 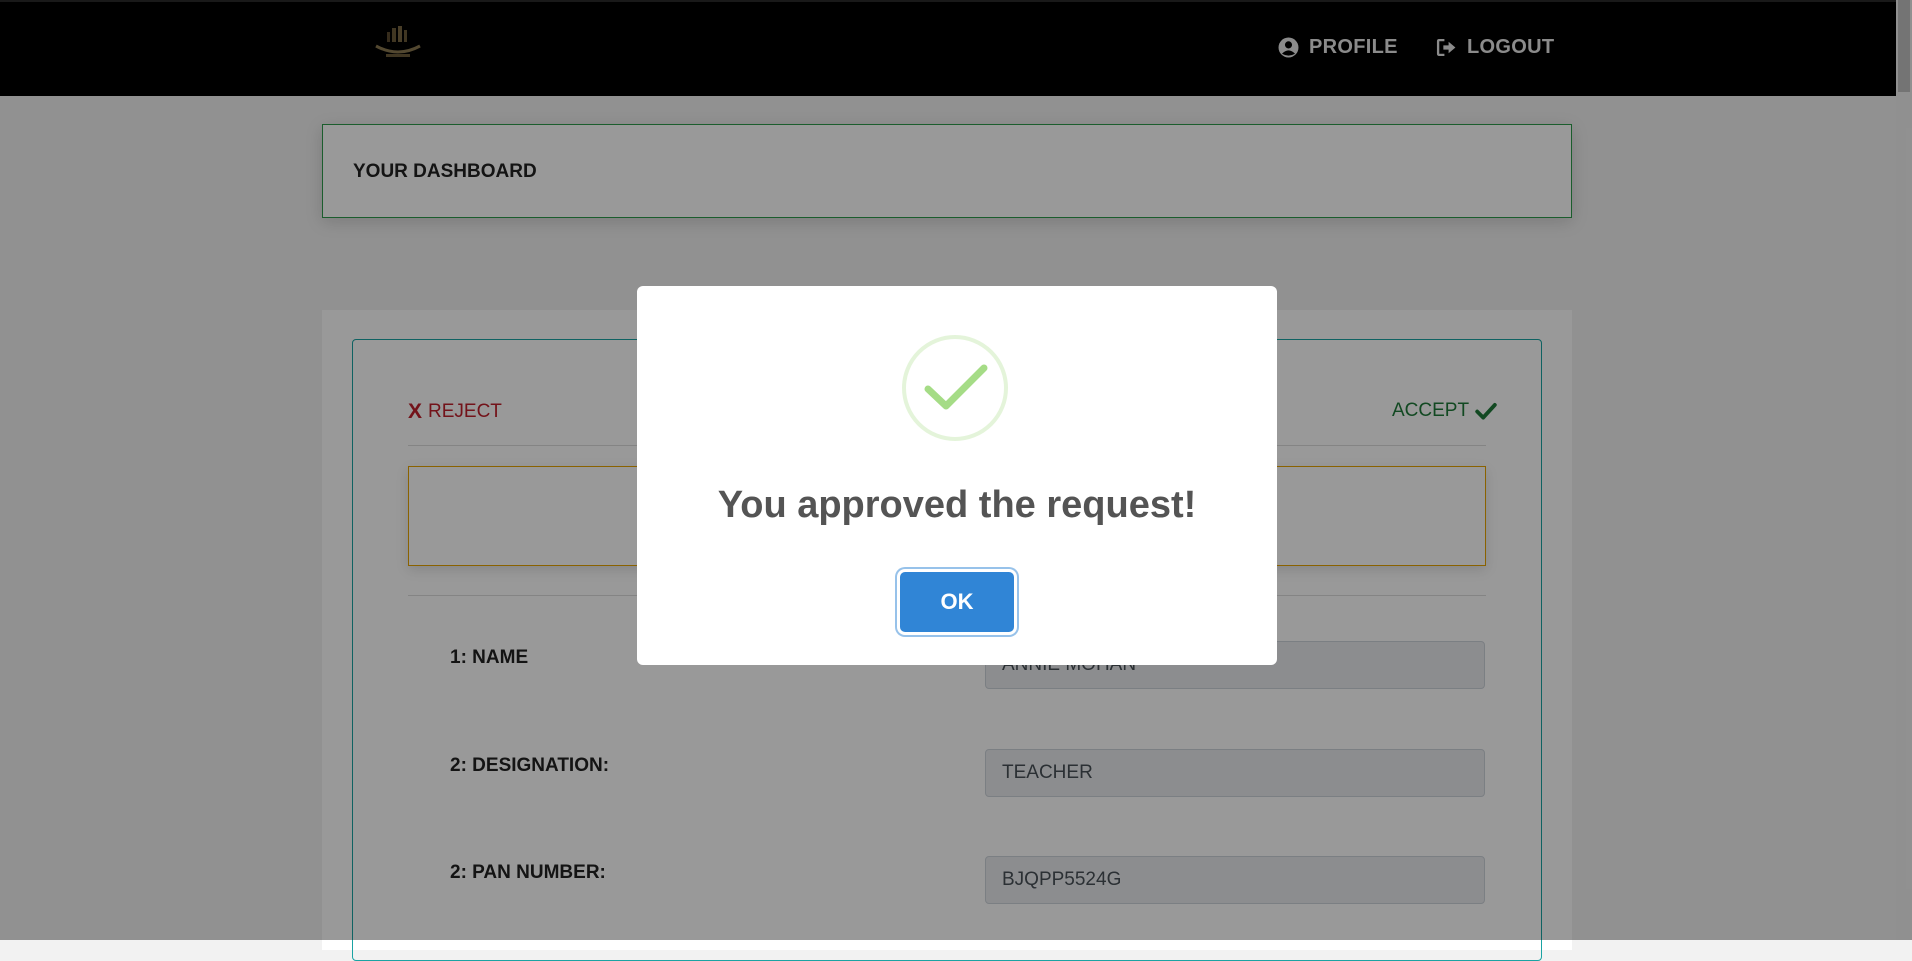 What do you see at coordinates (957, 505) in the screenshot?
I see `dialog-title: You approved the request!` at bounding box center [957, 505].